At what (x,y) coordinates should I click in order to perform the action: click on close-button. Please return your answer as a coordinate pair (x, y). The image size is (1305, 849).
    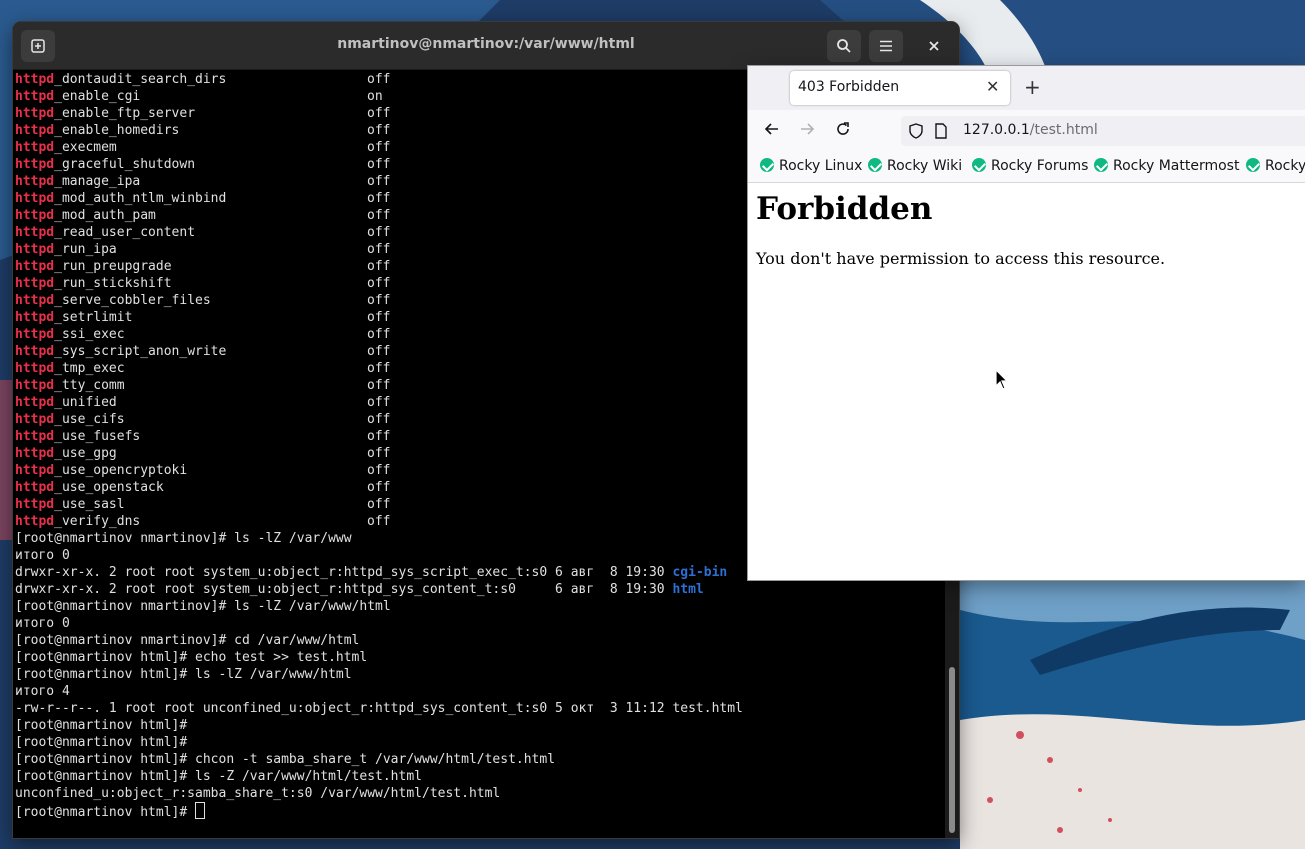
    Looking at the image, I should click on (934, 46).